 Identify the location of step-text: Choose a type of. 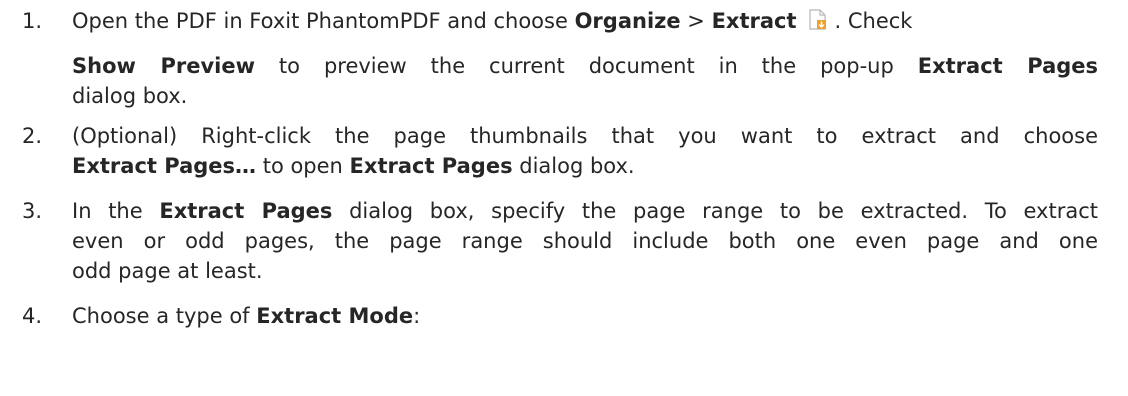
(164, 316).